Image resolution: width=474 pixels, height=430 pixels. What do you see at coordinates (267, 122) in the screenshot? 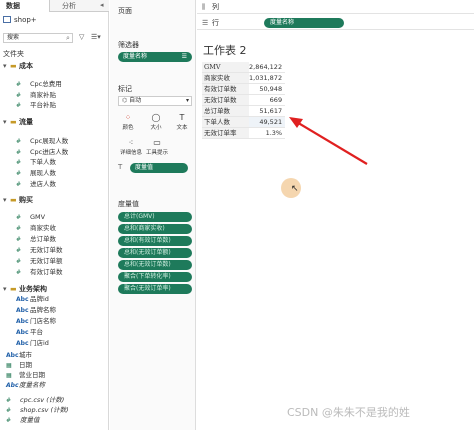
I see `row-value: 49,521` at bounding box center [267, 122].